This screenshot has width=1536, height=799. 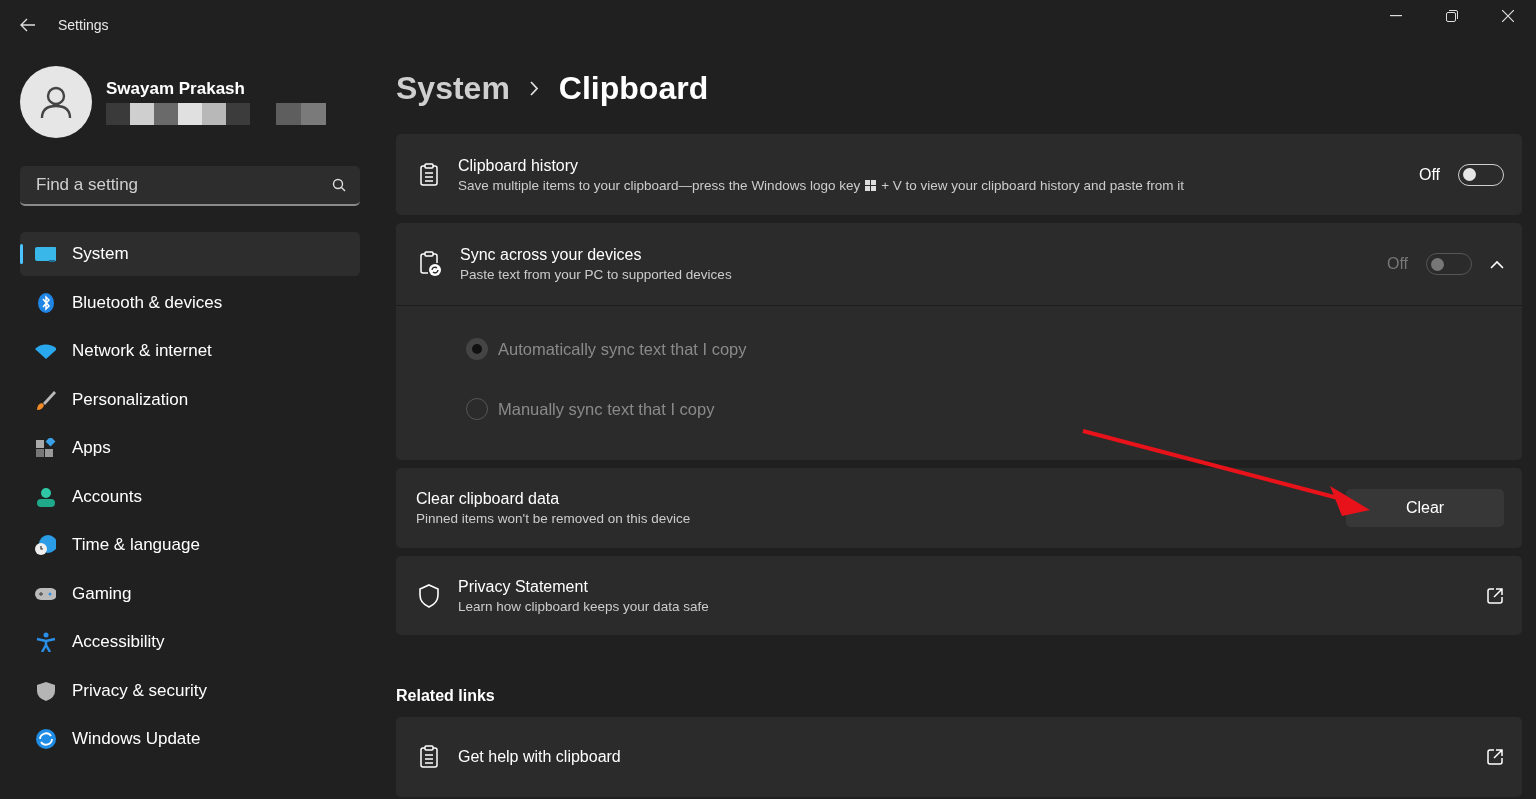 I want to click on radio-label: Manually sync text that I copy, so click(x=606, y=409).